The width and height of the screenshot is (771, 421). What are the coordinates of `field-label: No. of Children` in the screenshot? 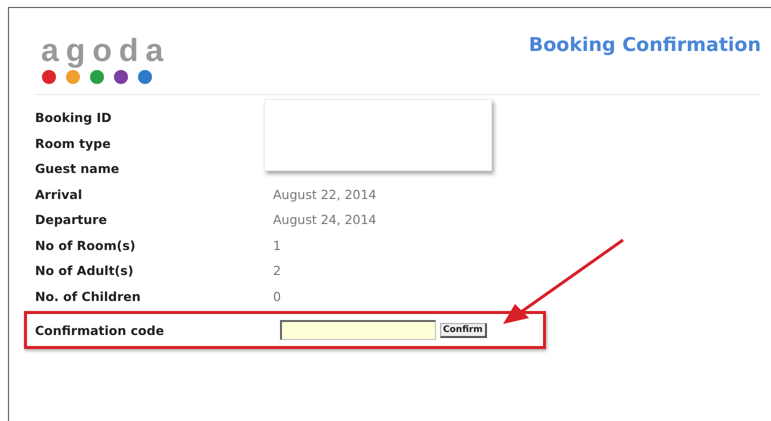 It's located at (88, 296).